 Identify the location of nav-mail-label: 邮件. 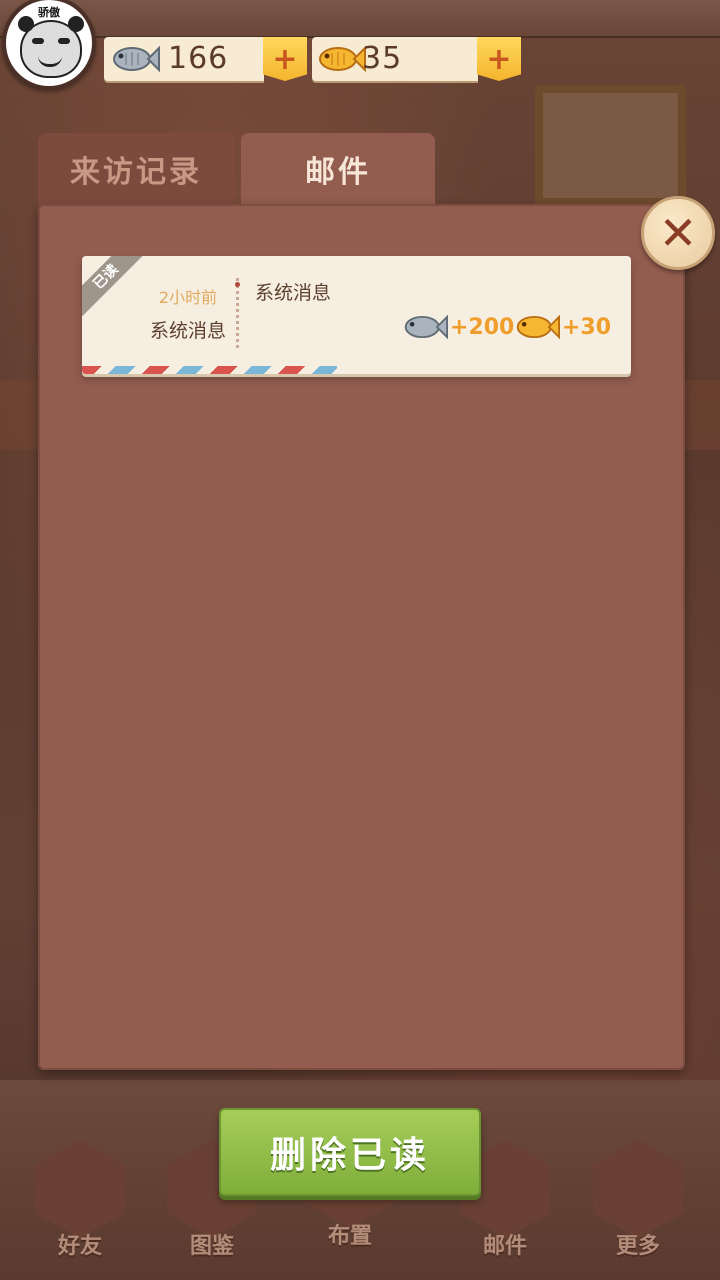
(504, 1246).